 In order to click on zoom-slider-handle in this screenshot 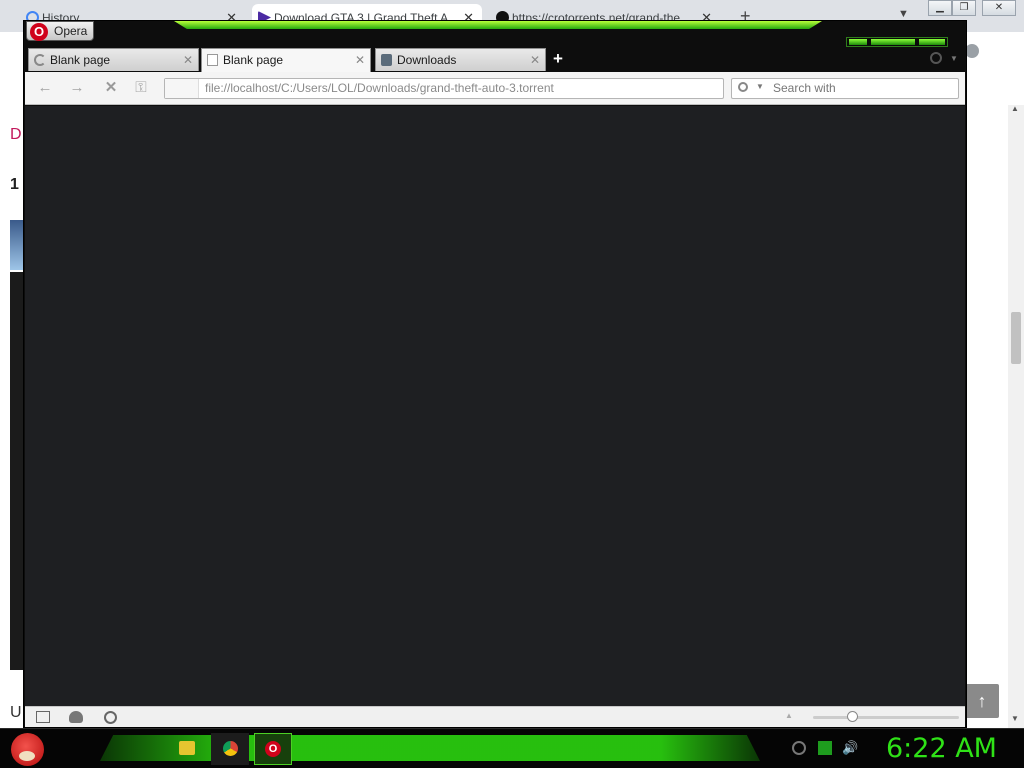, I will do `click(852, 716)`.